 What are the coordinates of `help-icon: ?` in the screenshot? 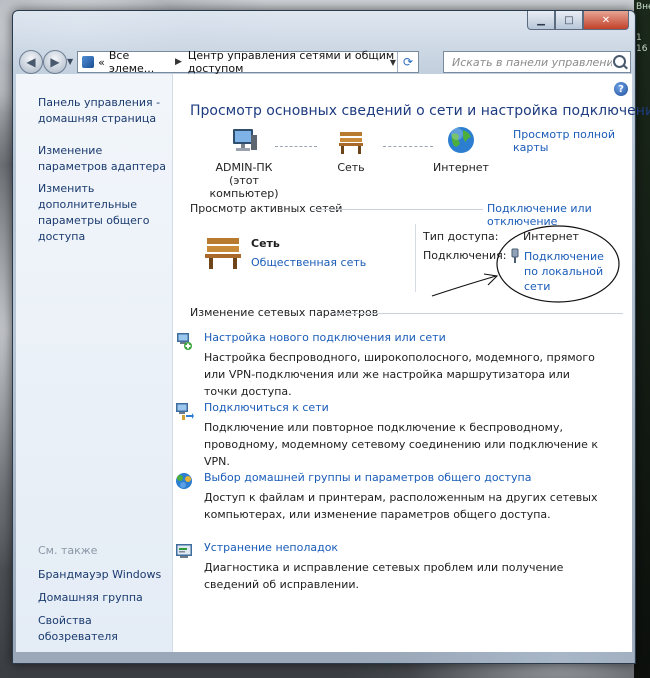 It's located at (621, 89).